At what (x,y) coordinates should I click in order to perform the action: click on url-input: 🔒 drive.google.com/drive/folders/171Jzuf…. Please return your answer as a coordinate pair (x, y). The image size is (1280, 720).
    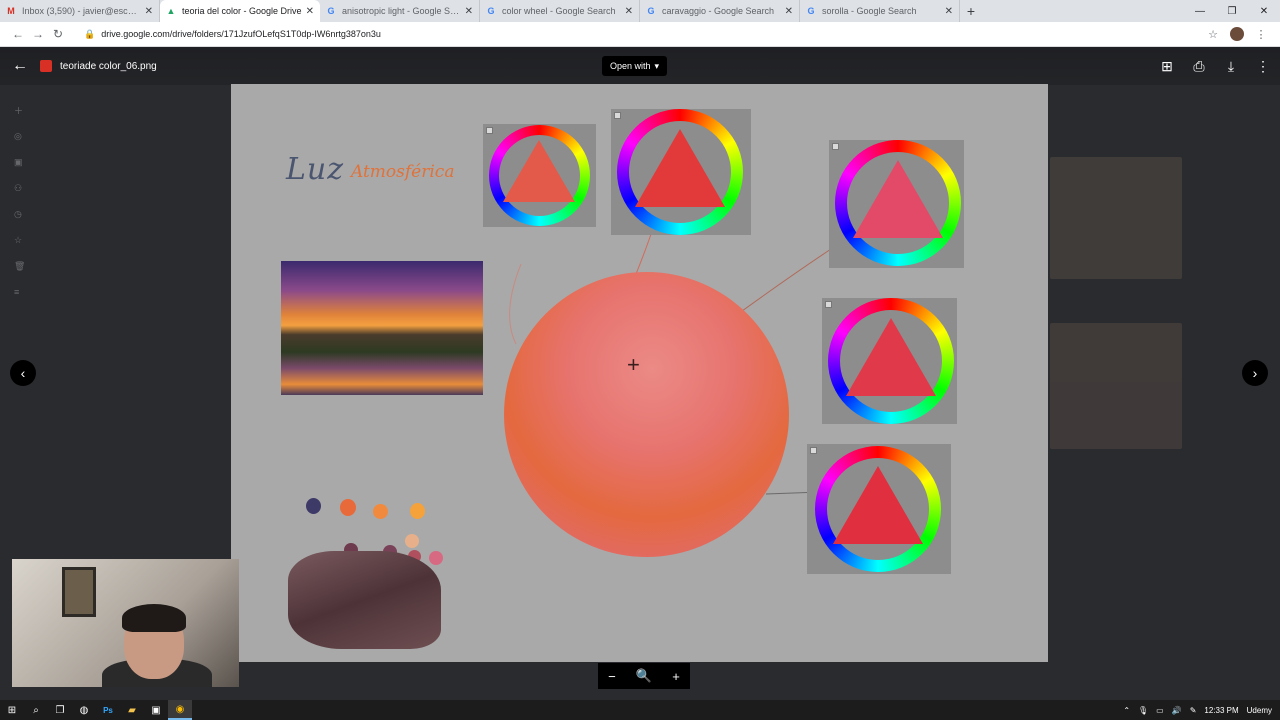
    Looking at the image, I should click on (635, 34).